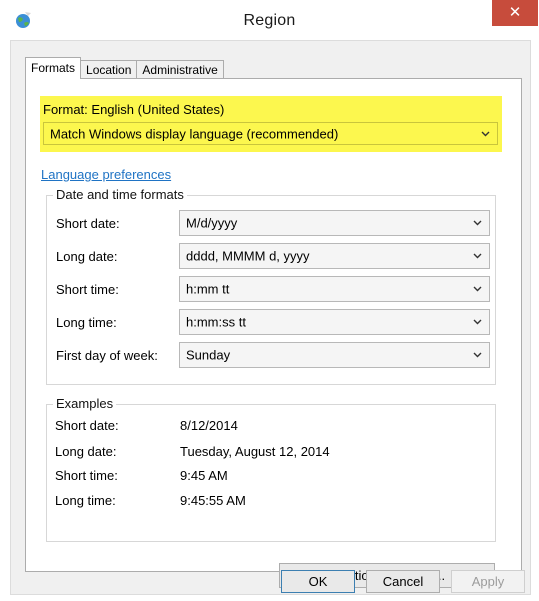 This screenshot has width=539, height=601. I want to click on language-preferences-link: Language preferences, so click(106, 174).